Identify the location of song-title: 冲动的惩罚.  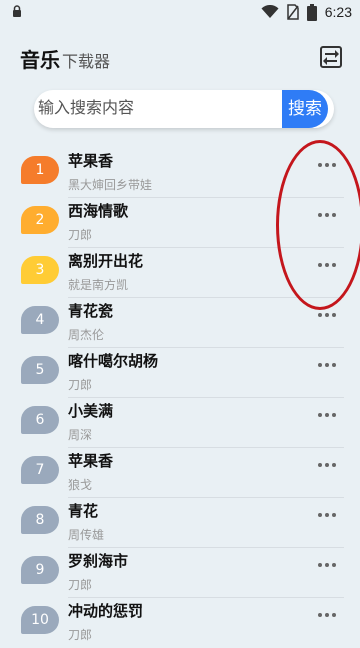
(106, 611).